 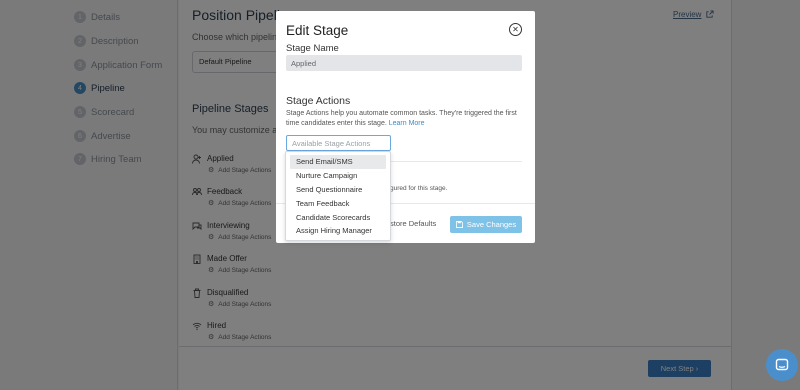 I want to click on dropdown-option-team-feedback: Team Feedback, so click(x=338, y=203).